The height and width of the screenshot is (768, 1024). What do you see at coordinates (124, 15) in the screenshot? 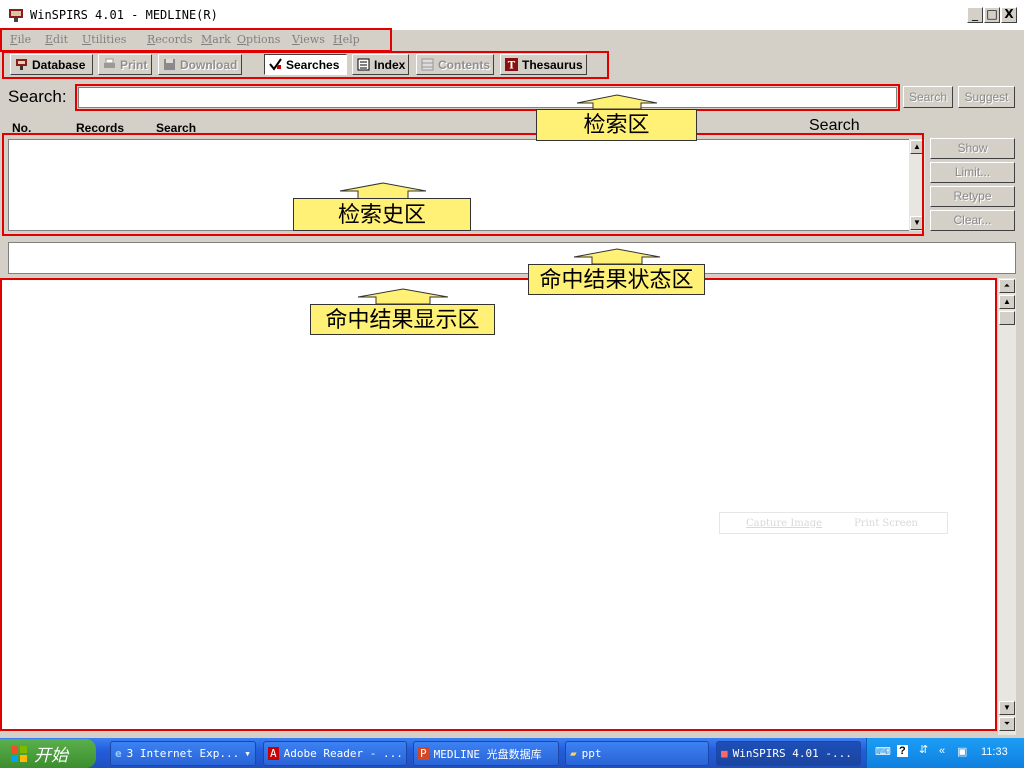
I see `window-title: WinSPIRS 4.01 - MEDLINE(R)` at bounding box center [124, 15].